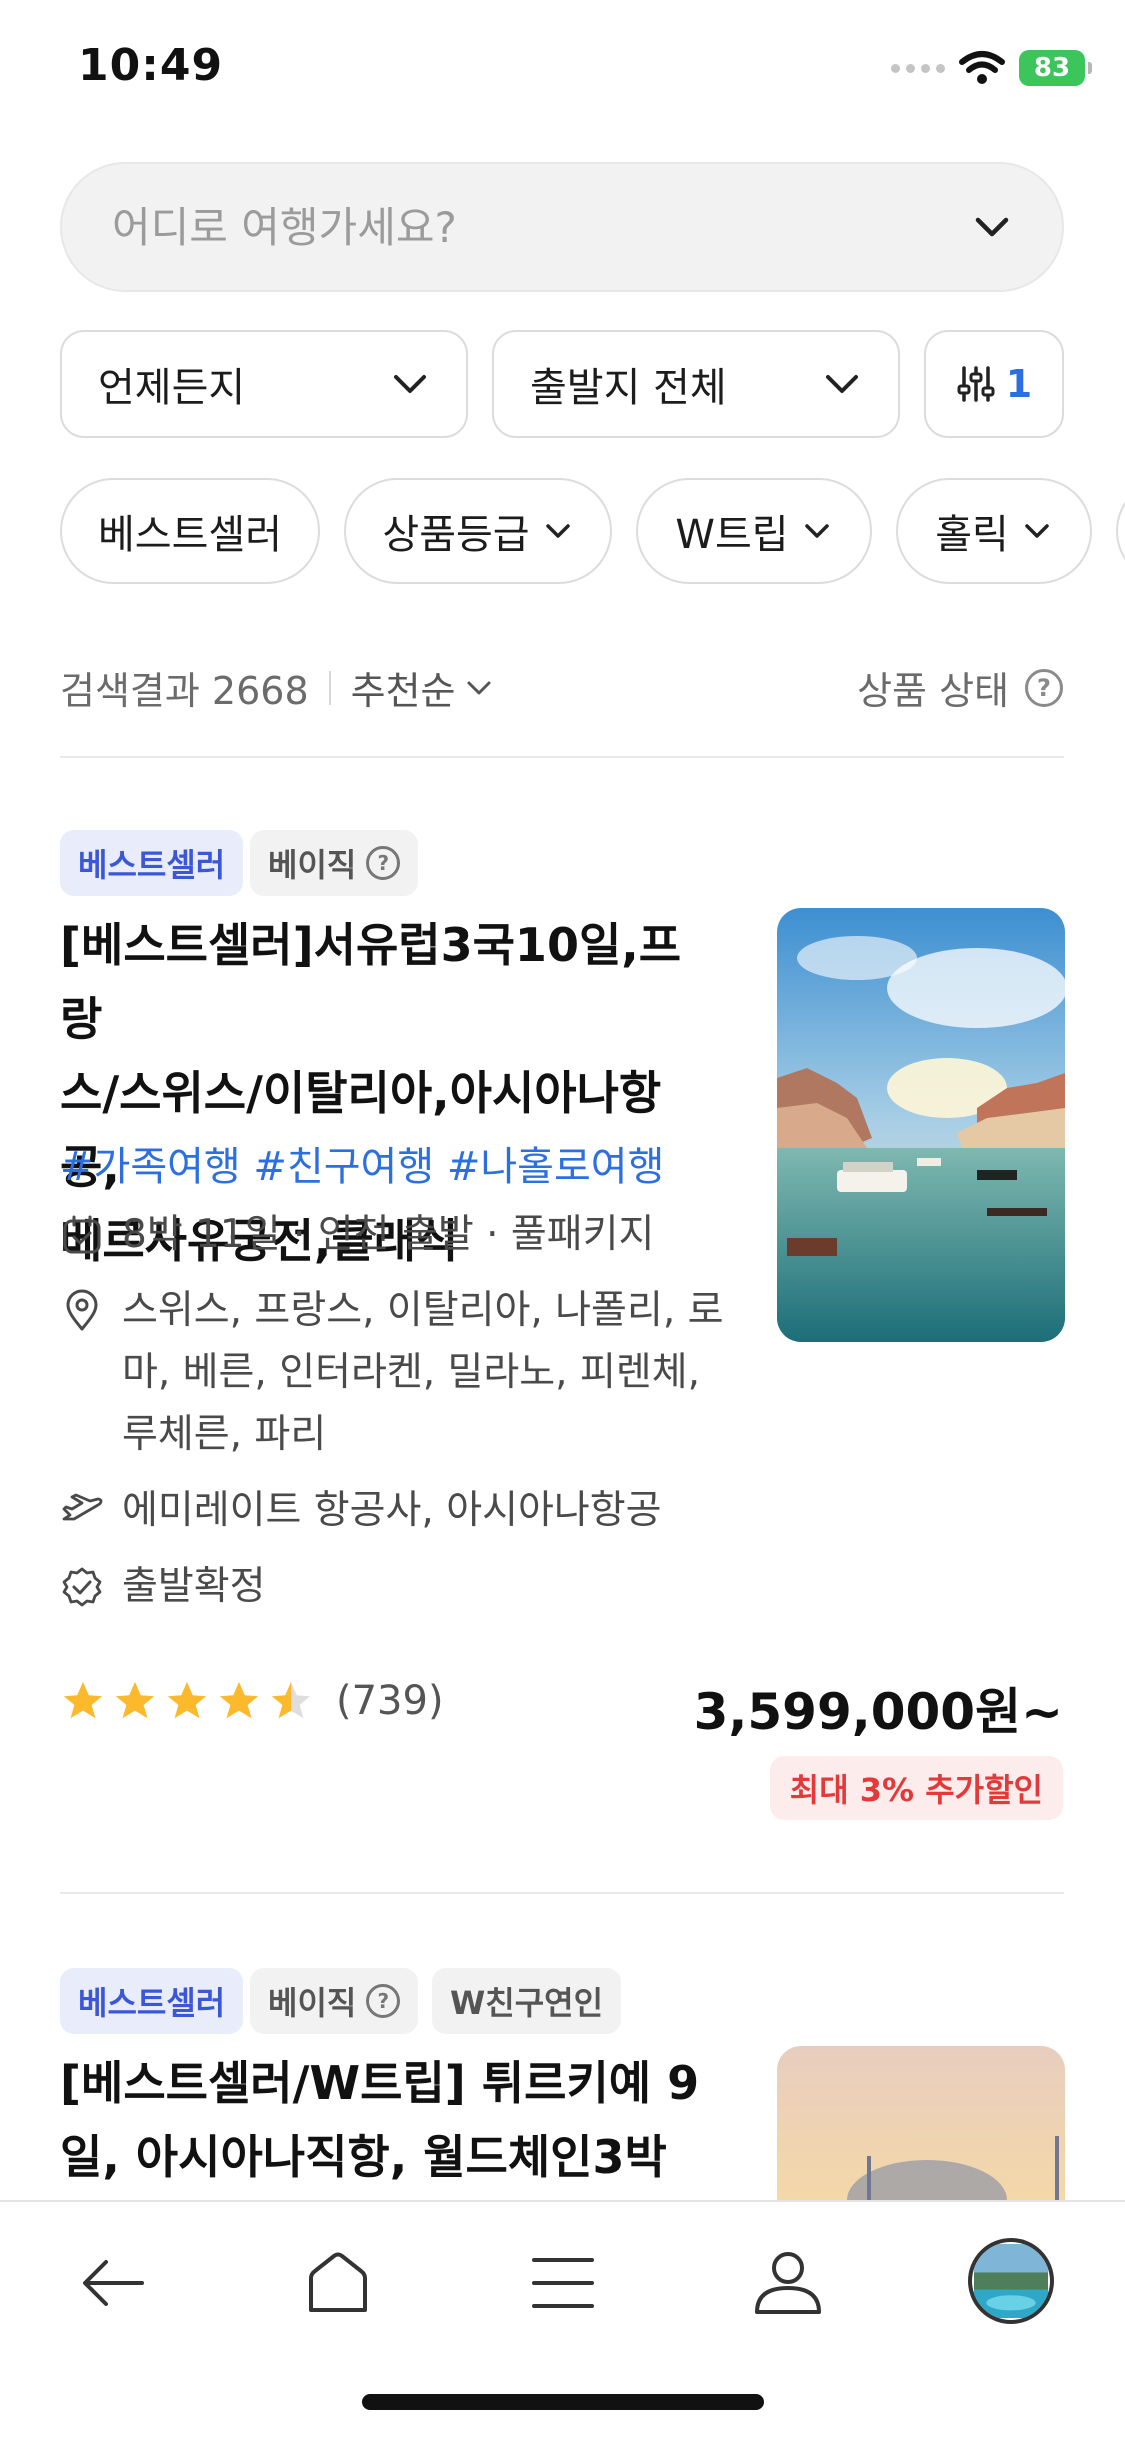 This screenshot has height=2438, width=1125. I want to click on sort-dropdown: 추천순, so click(422, 687).